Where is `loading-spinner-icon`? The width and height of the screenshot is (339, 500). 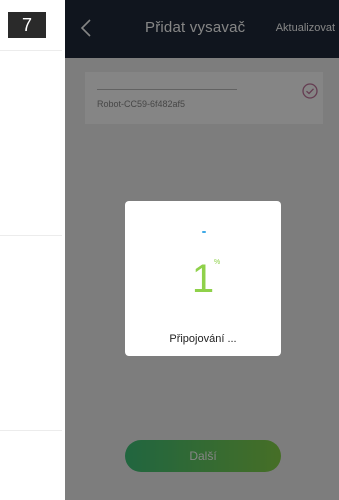 loading-spinner-icon is located at coordinates (204, 232).